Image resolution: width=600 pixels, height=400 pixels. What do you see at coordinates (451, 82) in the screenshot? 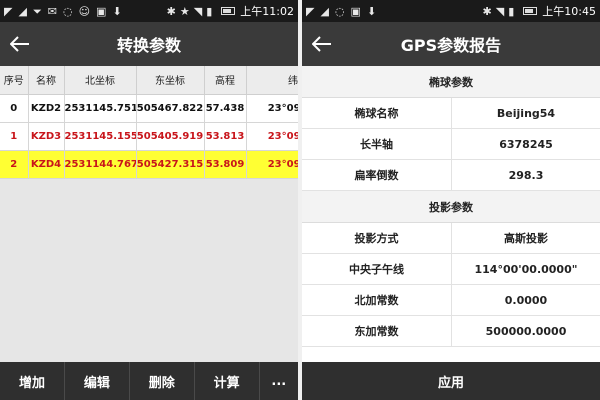
I see `section-heading: 椭球参数` at bounding box center [451, 82].